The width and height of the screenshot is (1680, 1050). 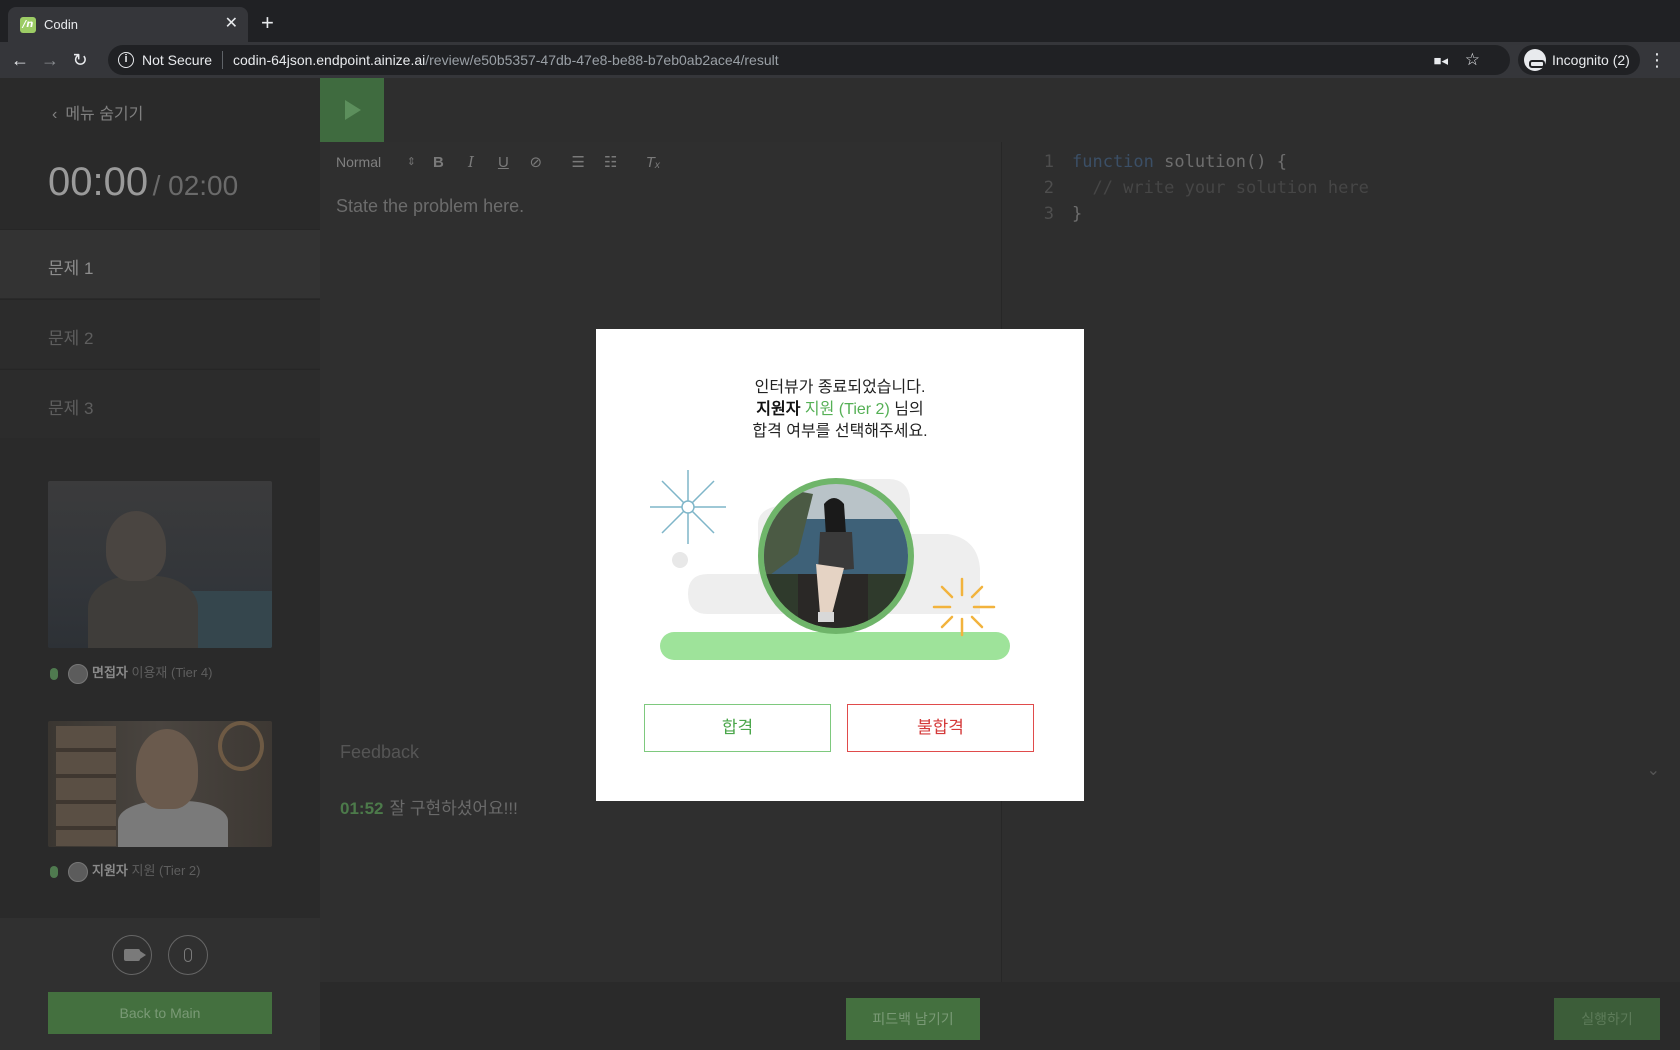 I want to click on info-icon: i, so click(x=126, y=60).